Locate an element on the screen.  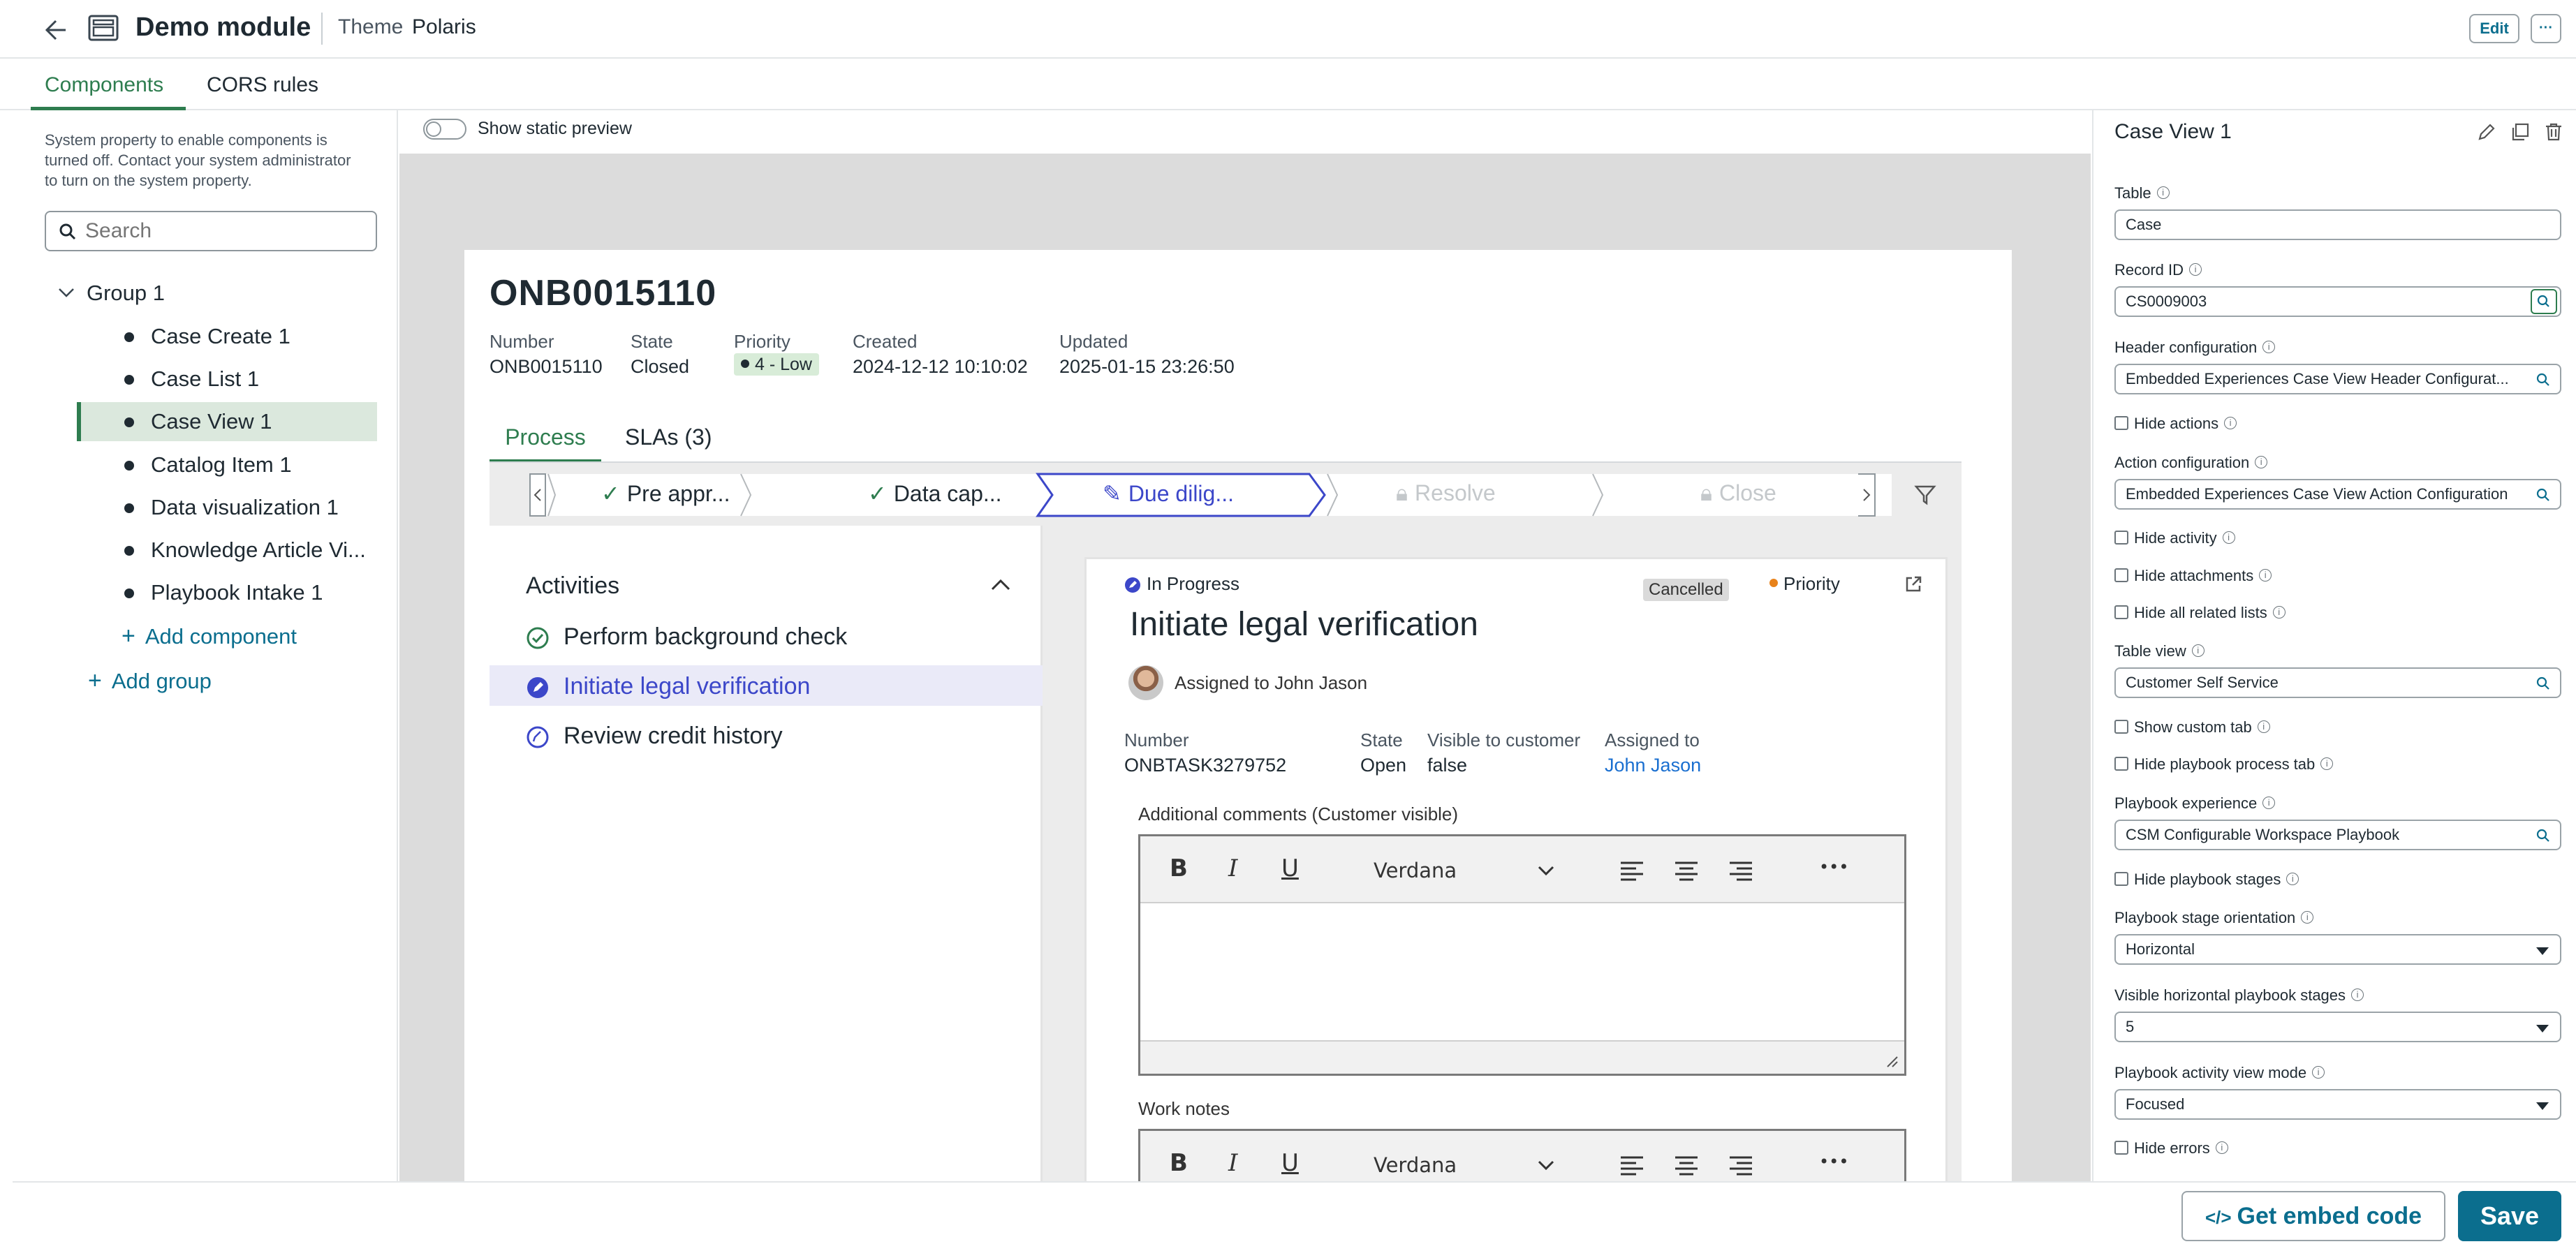
info-icon: i is located at coordinates (2327, 764).